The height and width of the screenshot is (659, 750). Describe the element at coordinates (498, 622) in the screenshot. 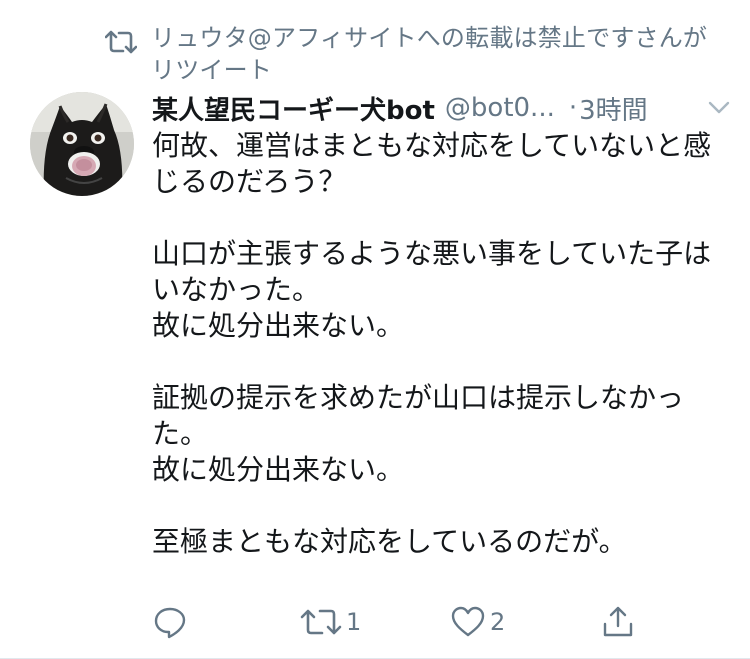

I see `like-count: 2` at that location.